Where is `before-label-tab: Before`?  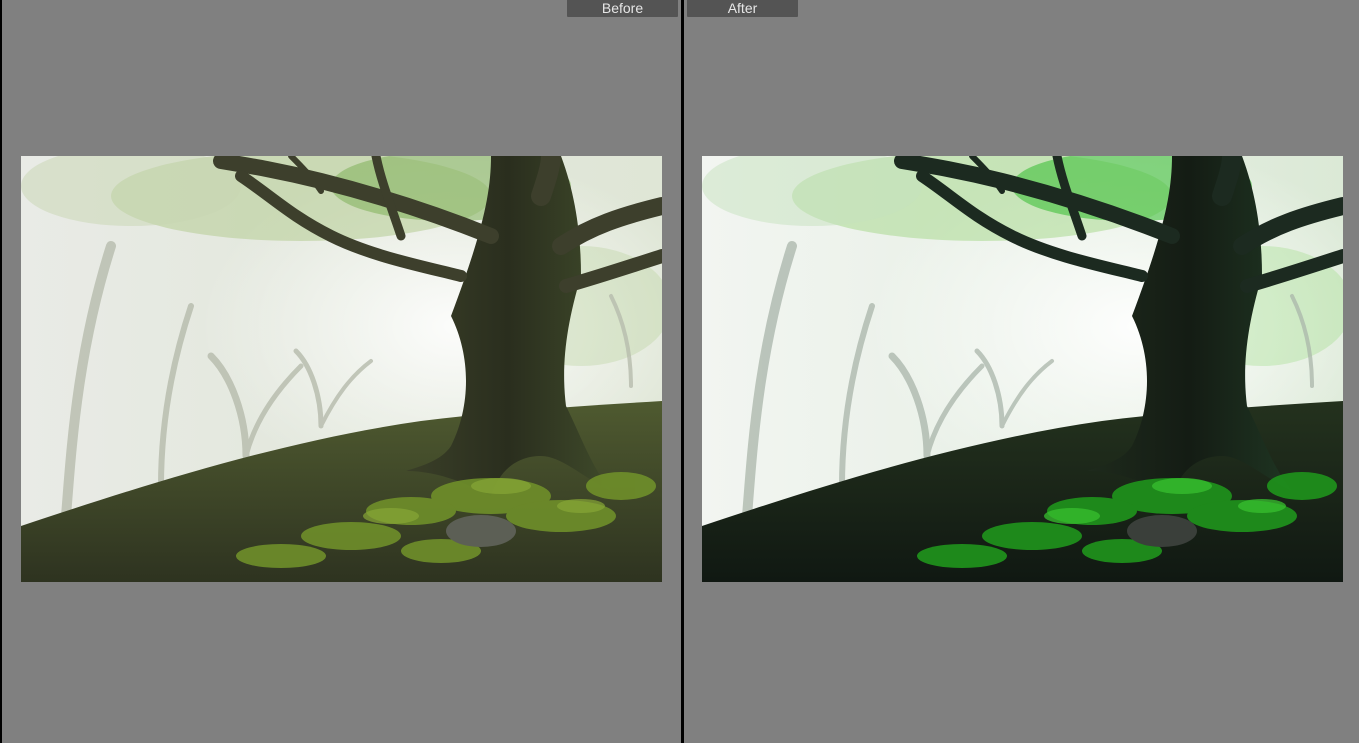
before-label-tab: Before is located at coordinates (622, 8).